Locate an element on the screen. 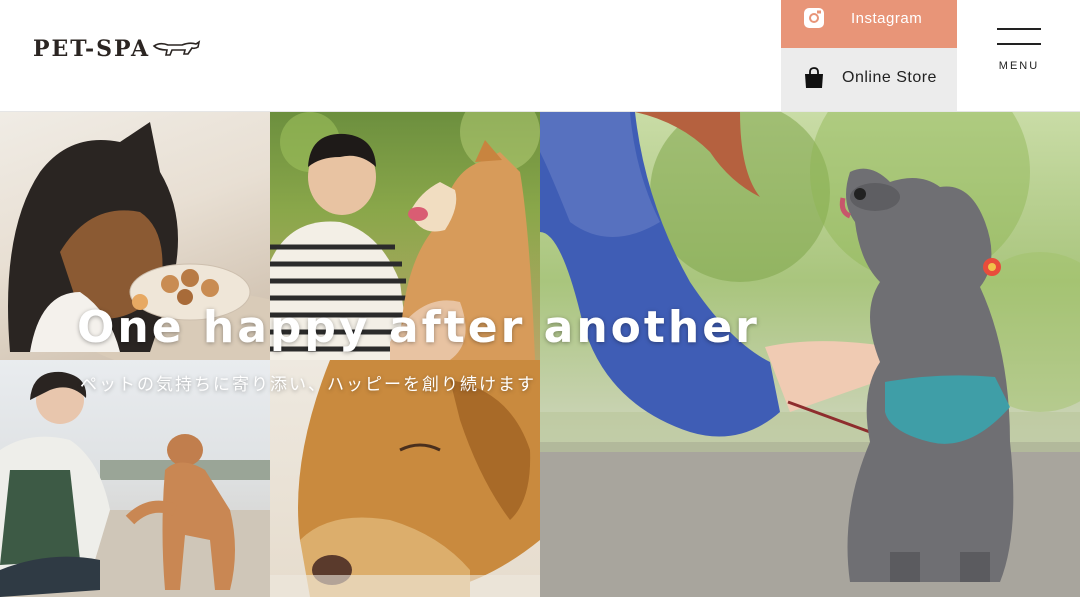  dog-logo-icon is located at coordinates (176, 48).